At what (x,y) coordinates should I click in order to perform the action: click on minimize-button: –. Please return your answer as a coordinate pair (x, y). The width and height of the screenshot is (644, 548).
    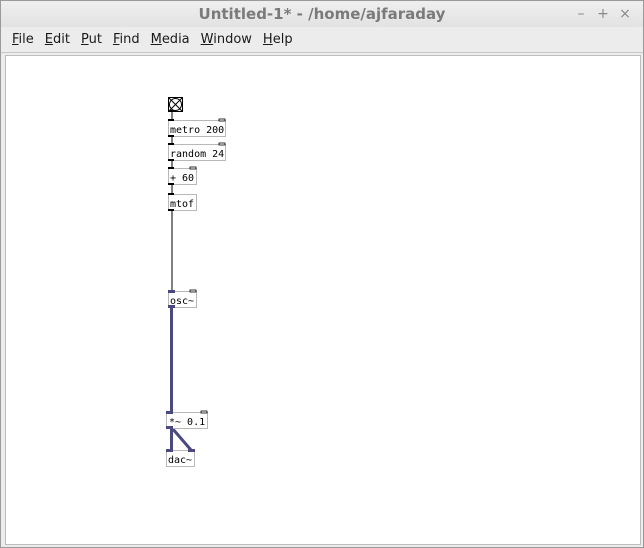
    Looking at the image, I should click on (581, 14).